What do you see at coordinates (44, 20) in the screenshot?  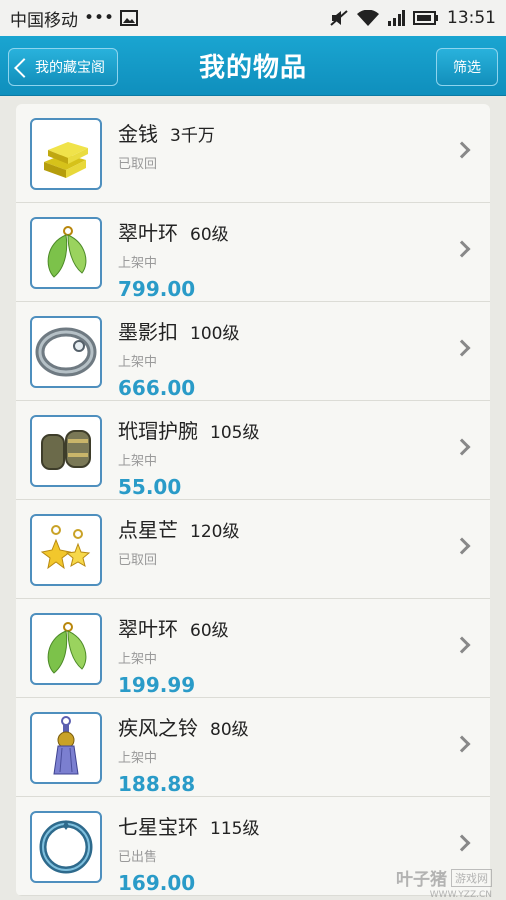 I see `carrier-label: 中国移动` at bounding box center [44, 20].